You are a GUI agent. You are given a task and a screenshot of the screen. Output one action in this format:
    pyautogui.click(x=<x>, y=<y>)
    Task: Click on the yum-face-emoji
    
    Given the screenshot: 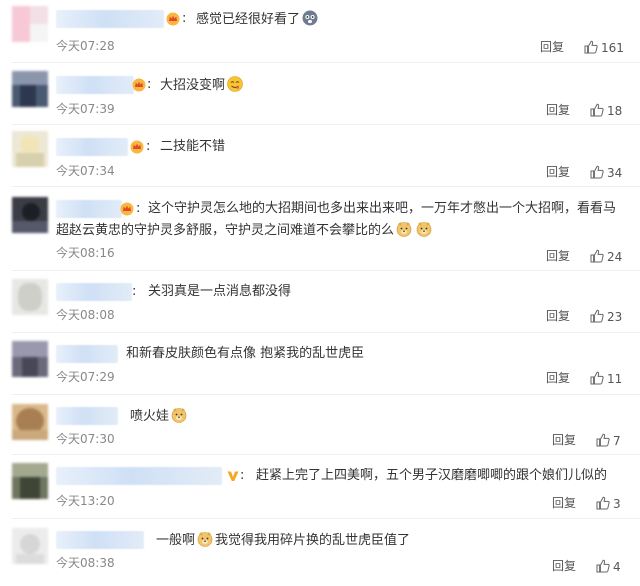 What is the action you would take?
    pyautogui.click(x=235, y=84)
    